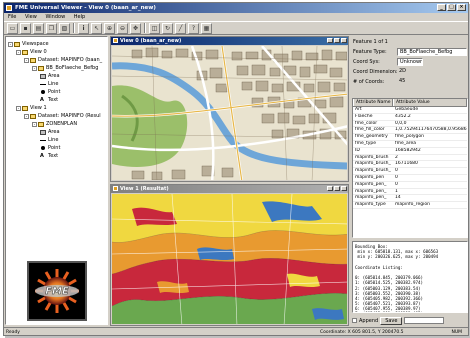 This screenshot has width=470, height=338. I want to click on refresh-icon: ↻, so click(167, 28).